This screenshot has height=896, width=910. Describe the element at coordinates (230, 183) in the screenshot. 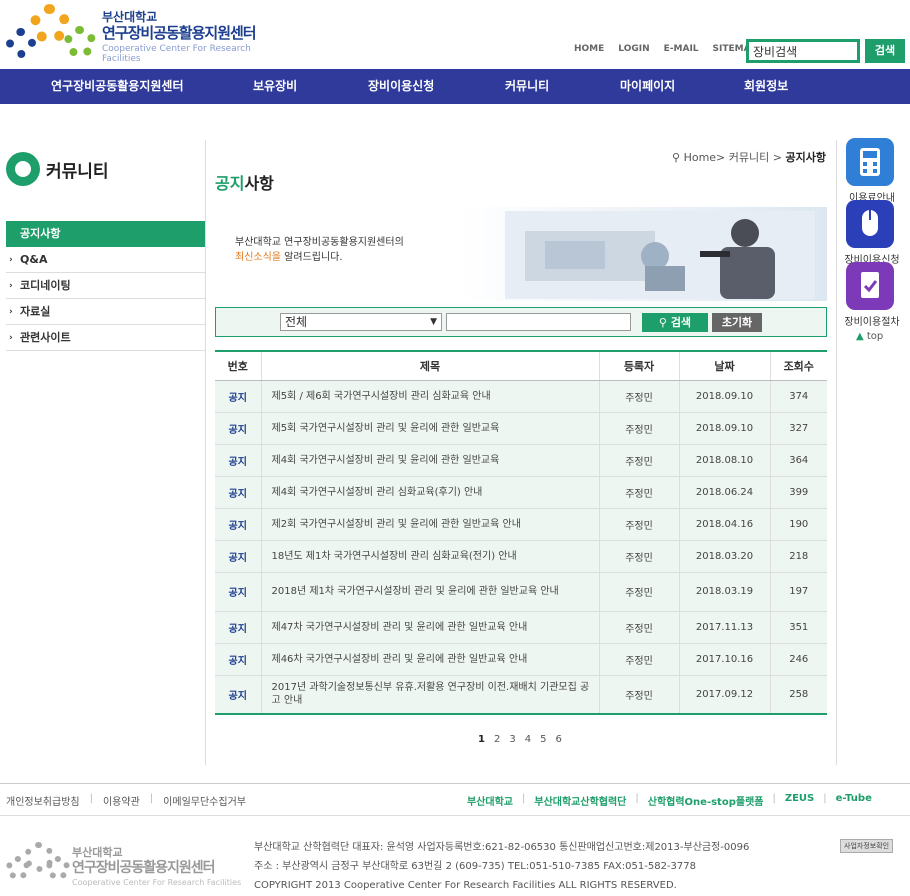

I see `page-title-part1: 공지` at that location.